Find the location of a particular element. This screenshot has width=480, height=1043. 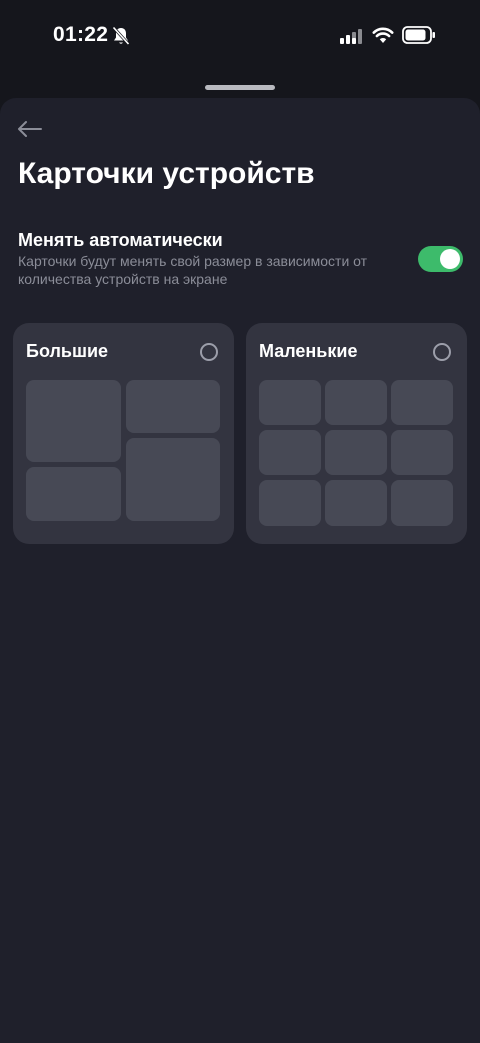

battery-icon is located at coordinates (419, 37).